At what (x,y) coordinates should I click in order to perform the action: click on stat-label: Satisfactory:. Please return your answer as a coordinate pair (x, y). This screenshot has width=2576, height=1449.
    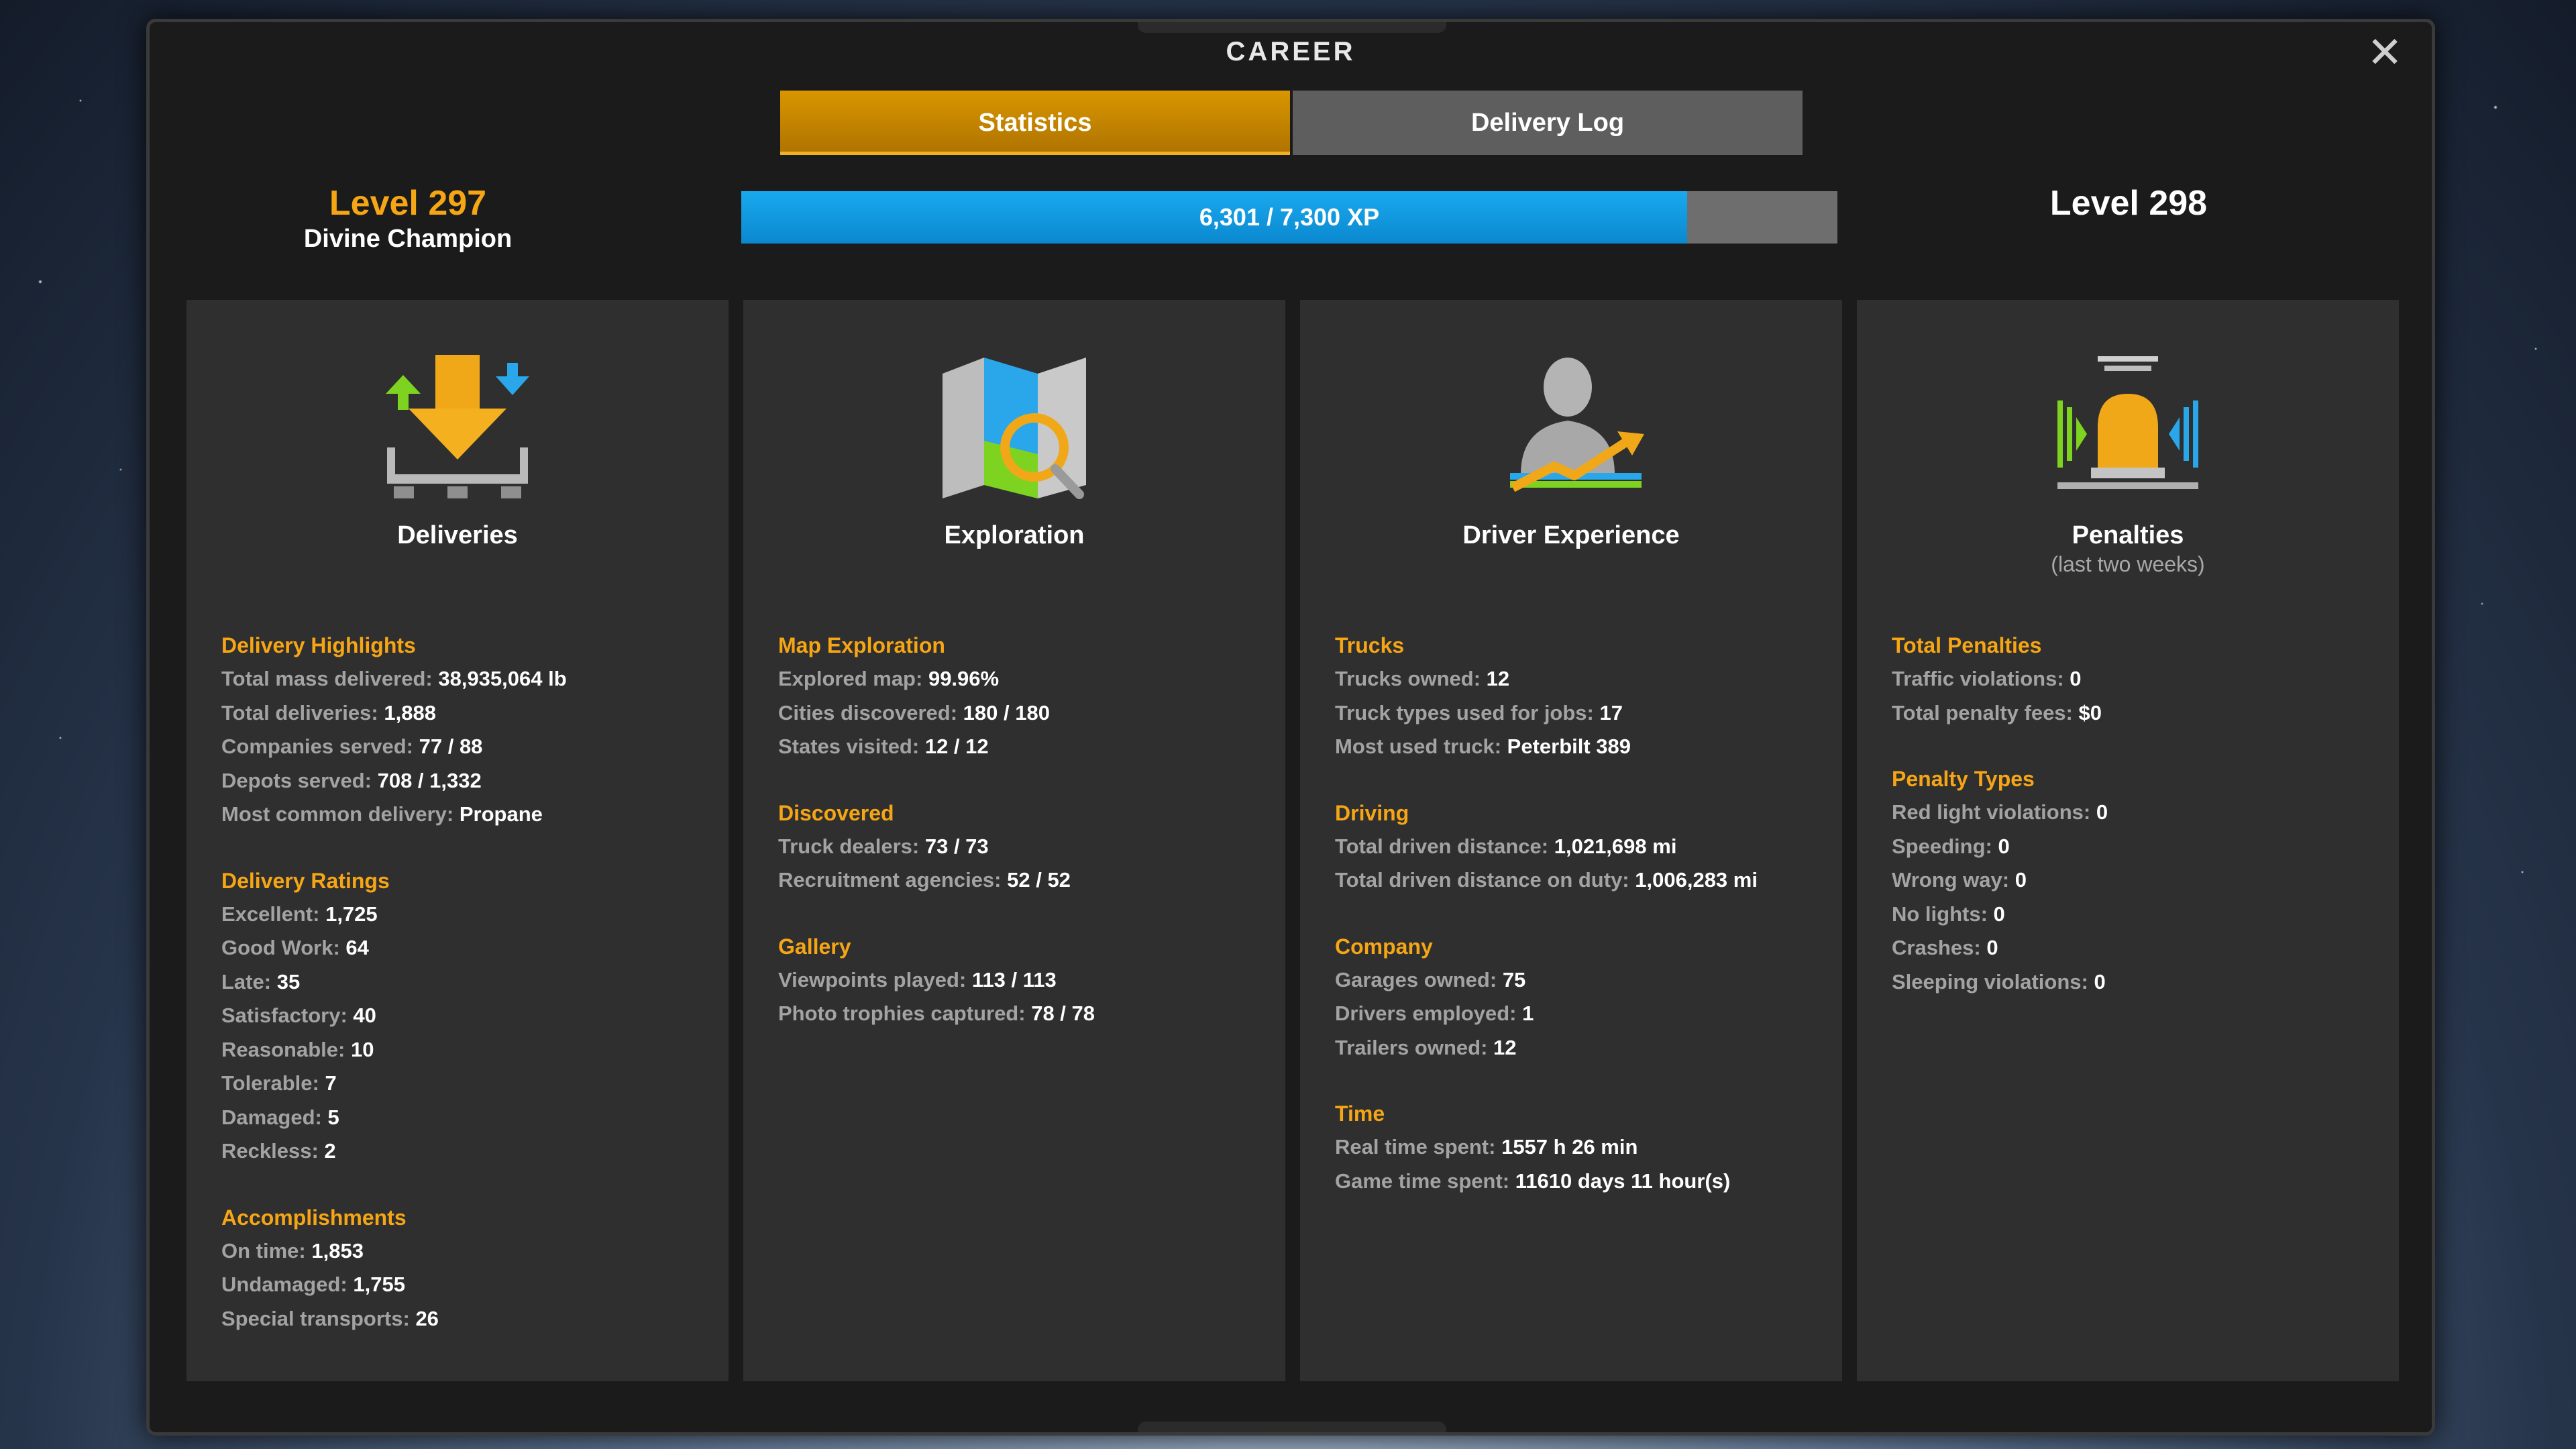
    Looking at the image, I should click on (284, 1015).